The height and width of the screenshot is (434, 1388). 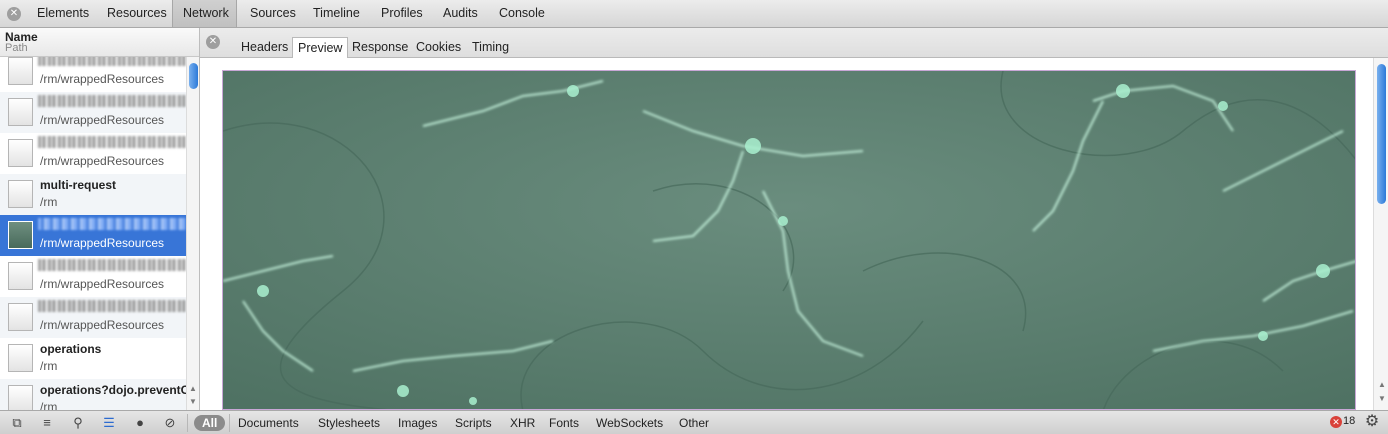 What do you see at coordinates (336, 13) in the screenshot?
I see `tab-timeline: Timeline` at bounding box center [336, 13].